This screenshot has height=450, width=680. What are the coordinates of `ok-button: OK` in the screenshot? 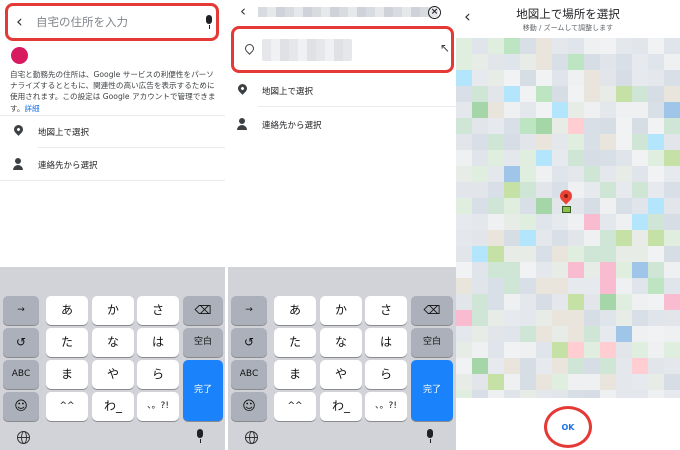 It's located at (568, 427).